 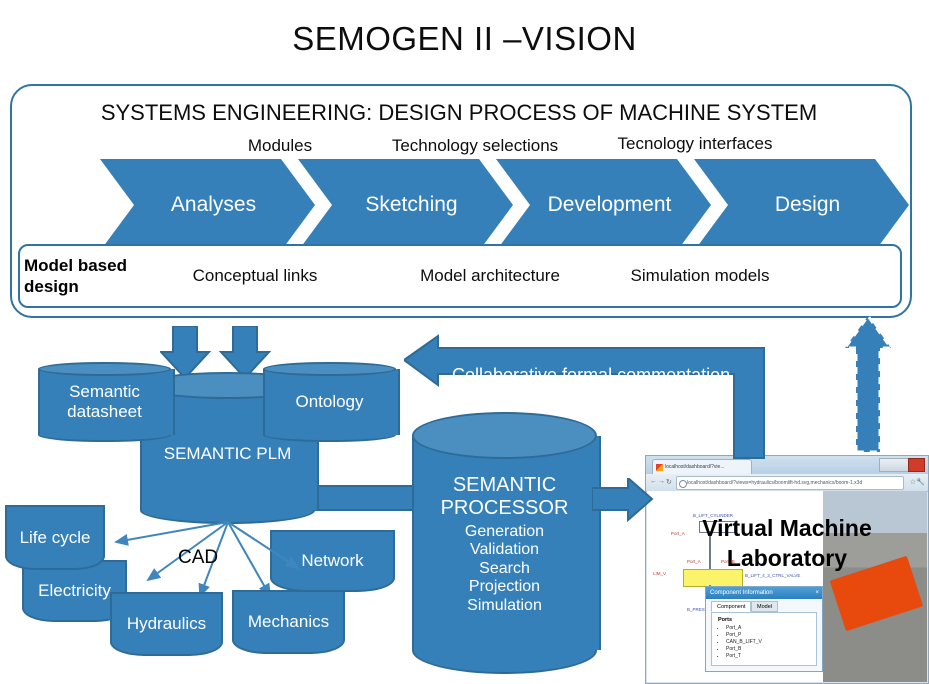 I want to click on phase-toplabel-tecnology-interfaces: Tecnology interfaces, so click(x=695, y=143).